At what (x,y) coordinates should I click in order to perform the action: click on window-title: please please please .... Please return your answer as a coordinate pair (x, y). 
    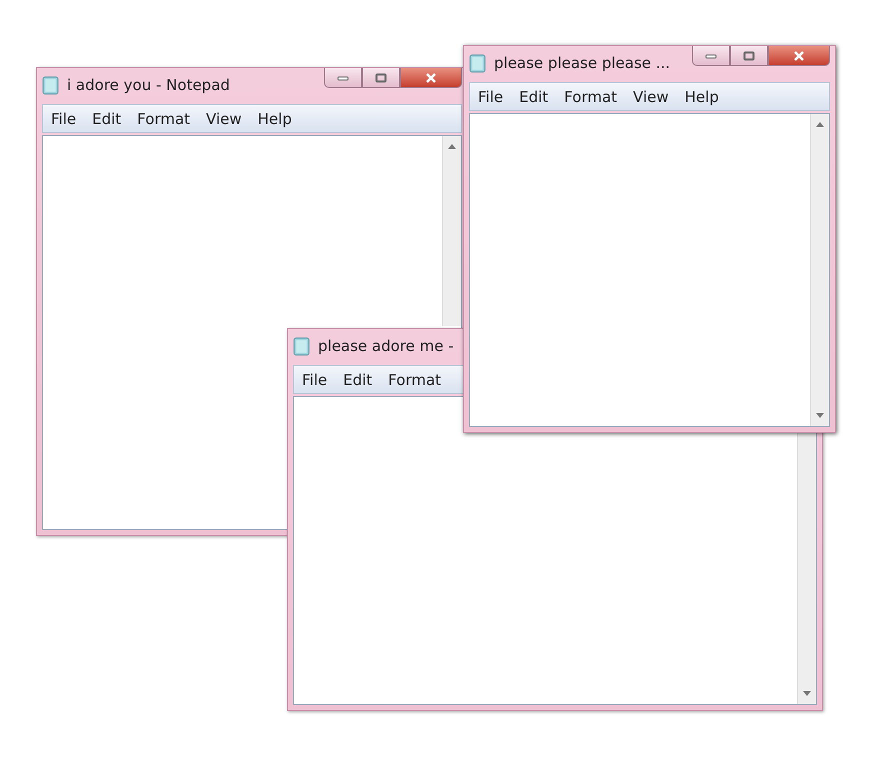
    Looking at the image, I should click on (582, 63).